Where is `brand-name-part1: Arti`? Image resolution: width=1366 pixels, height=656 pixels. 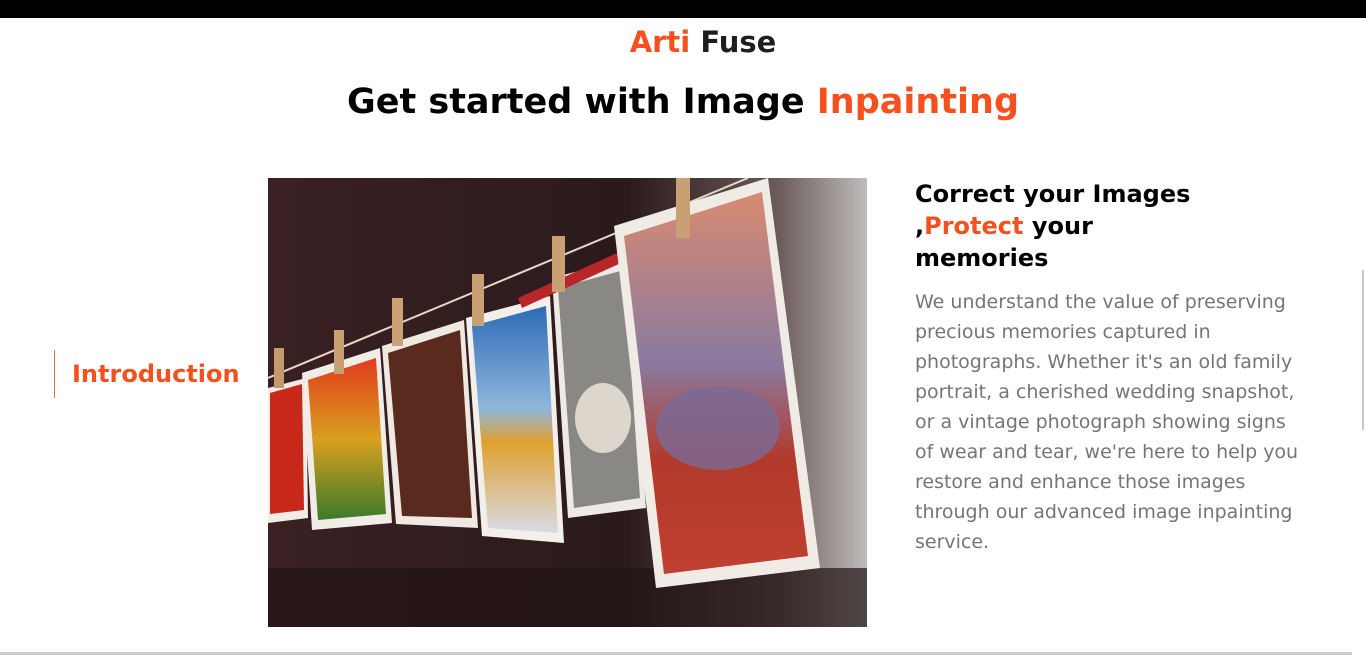 brand-name-part1: Arti is located at coordinates (660, 42).